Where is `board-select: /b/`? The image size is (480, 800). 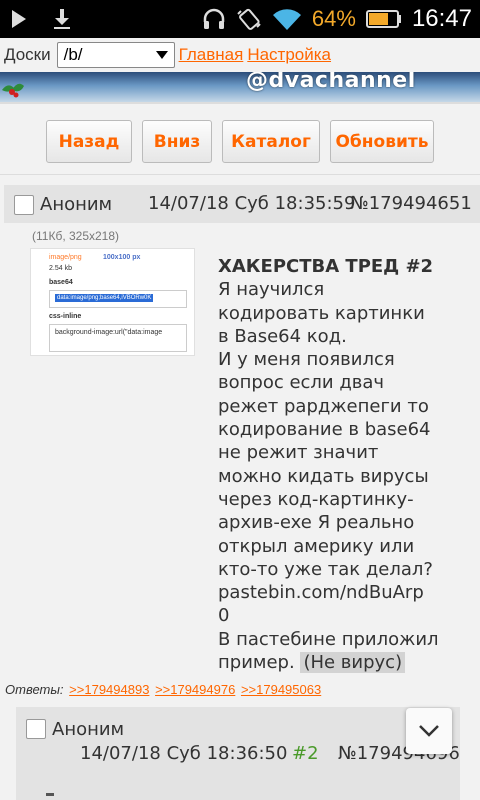 board-select: /b/ is located at coordinates (115, 55).